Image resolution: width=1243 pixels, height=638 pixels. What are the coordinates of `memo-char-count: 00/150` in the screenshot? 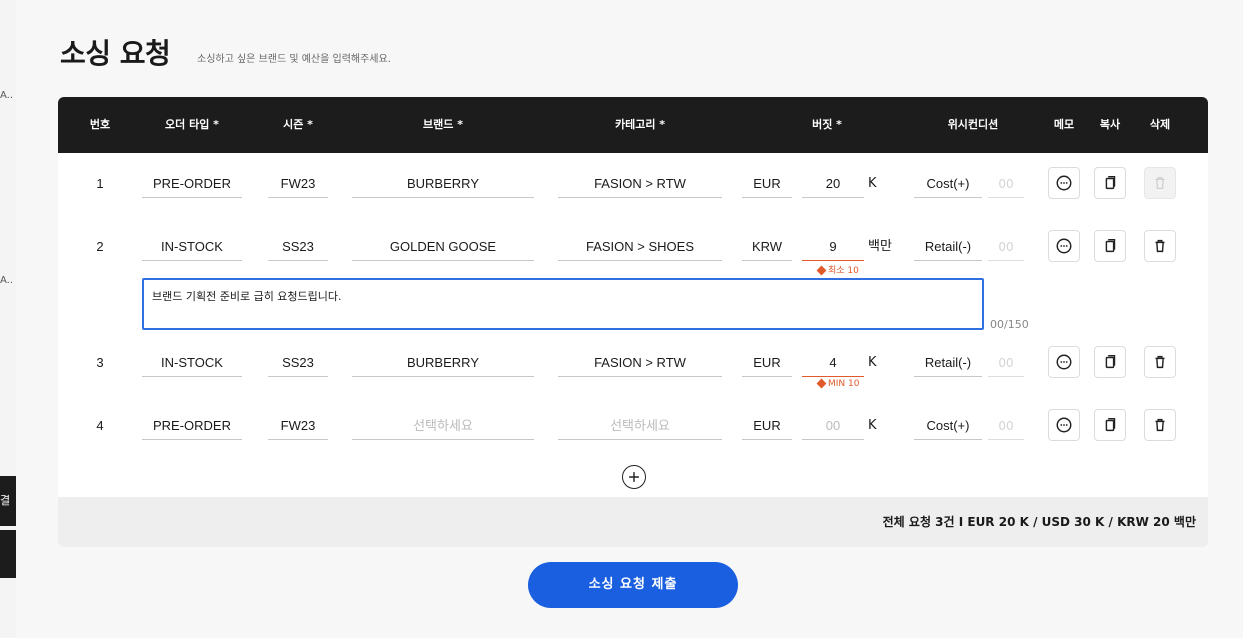 It's located at (1009, 324).